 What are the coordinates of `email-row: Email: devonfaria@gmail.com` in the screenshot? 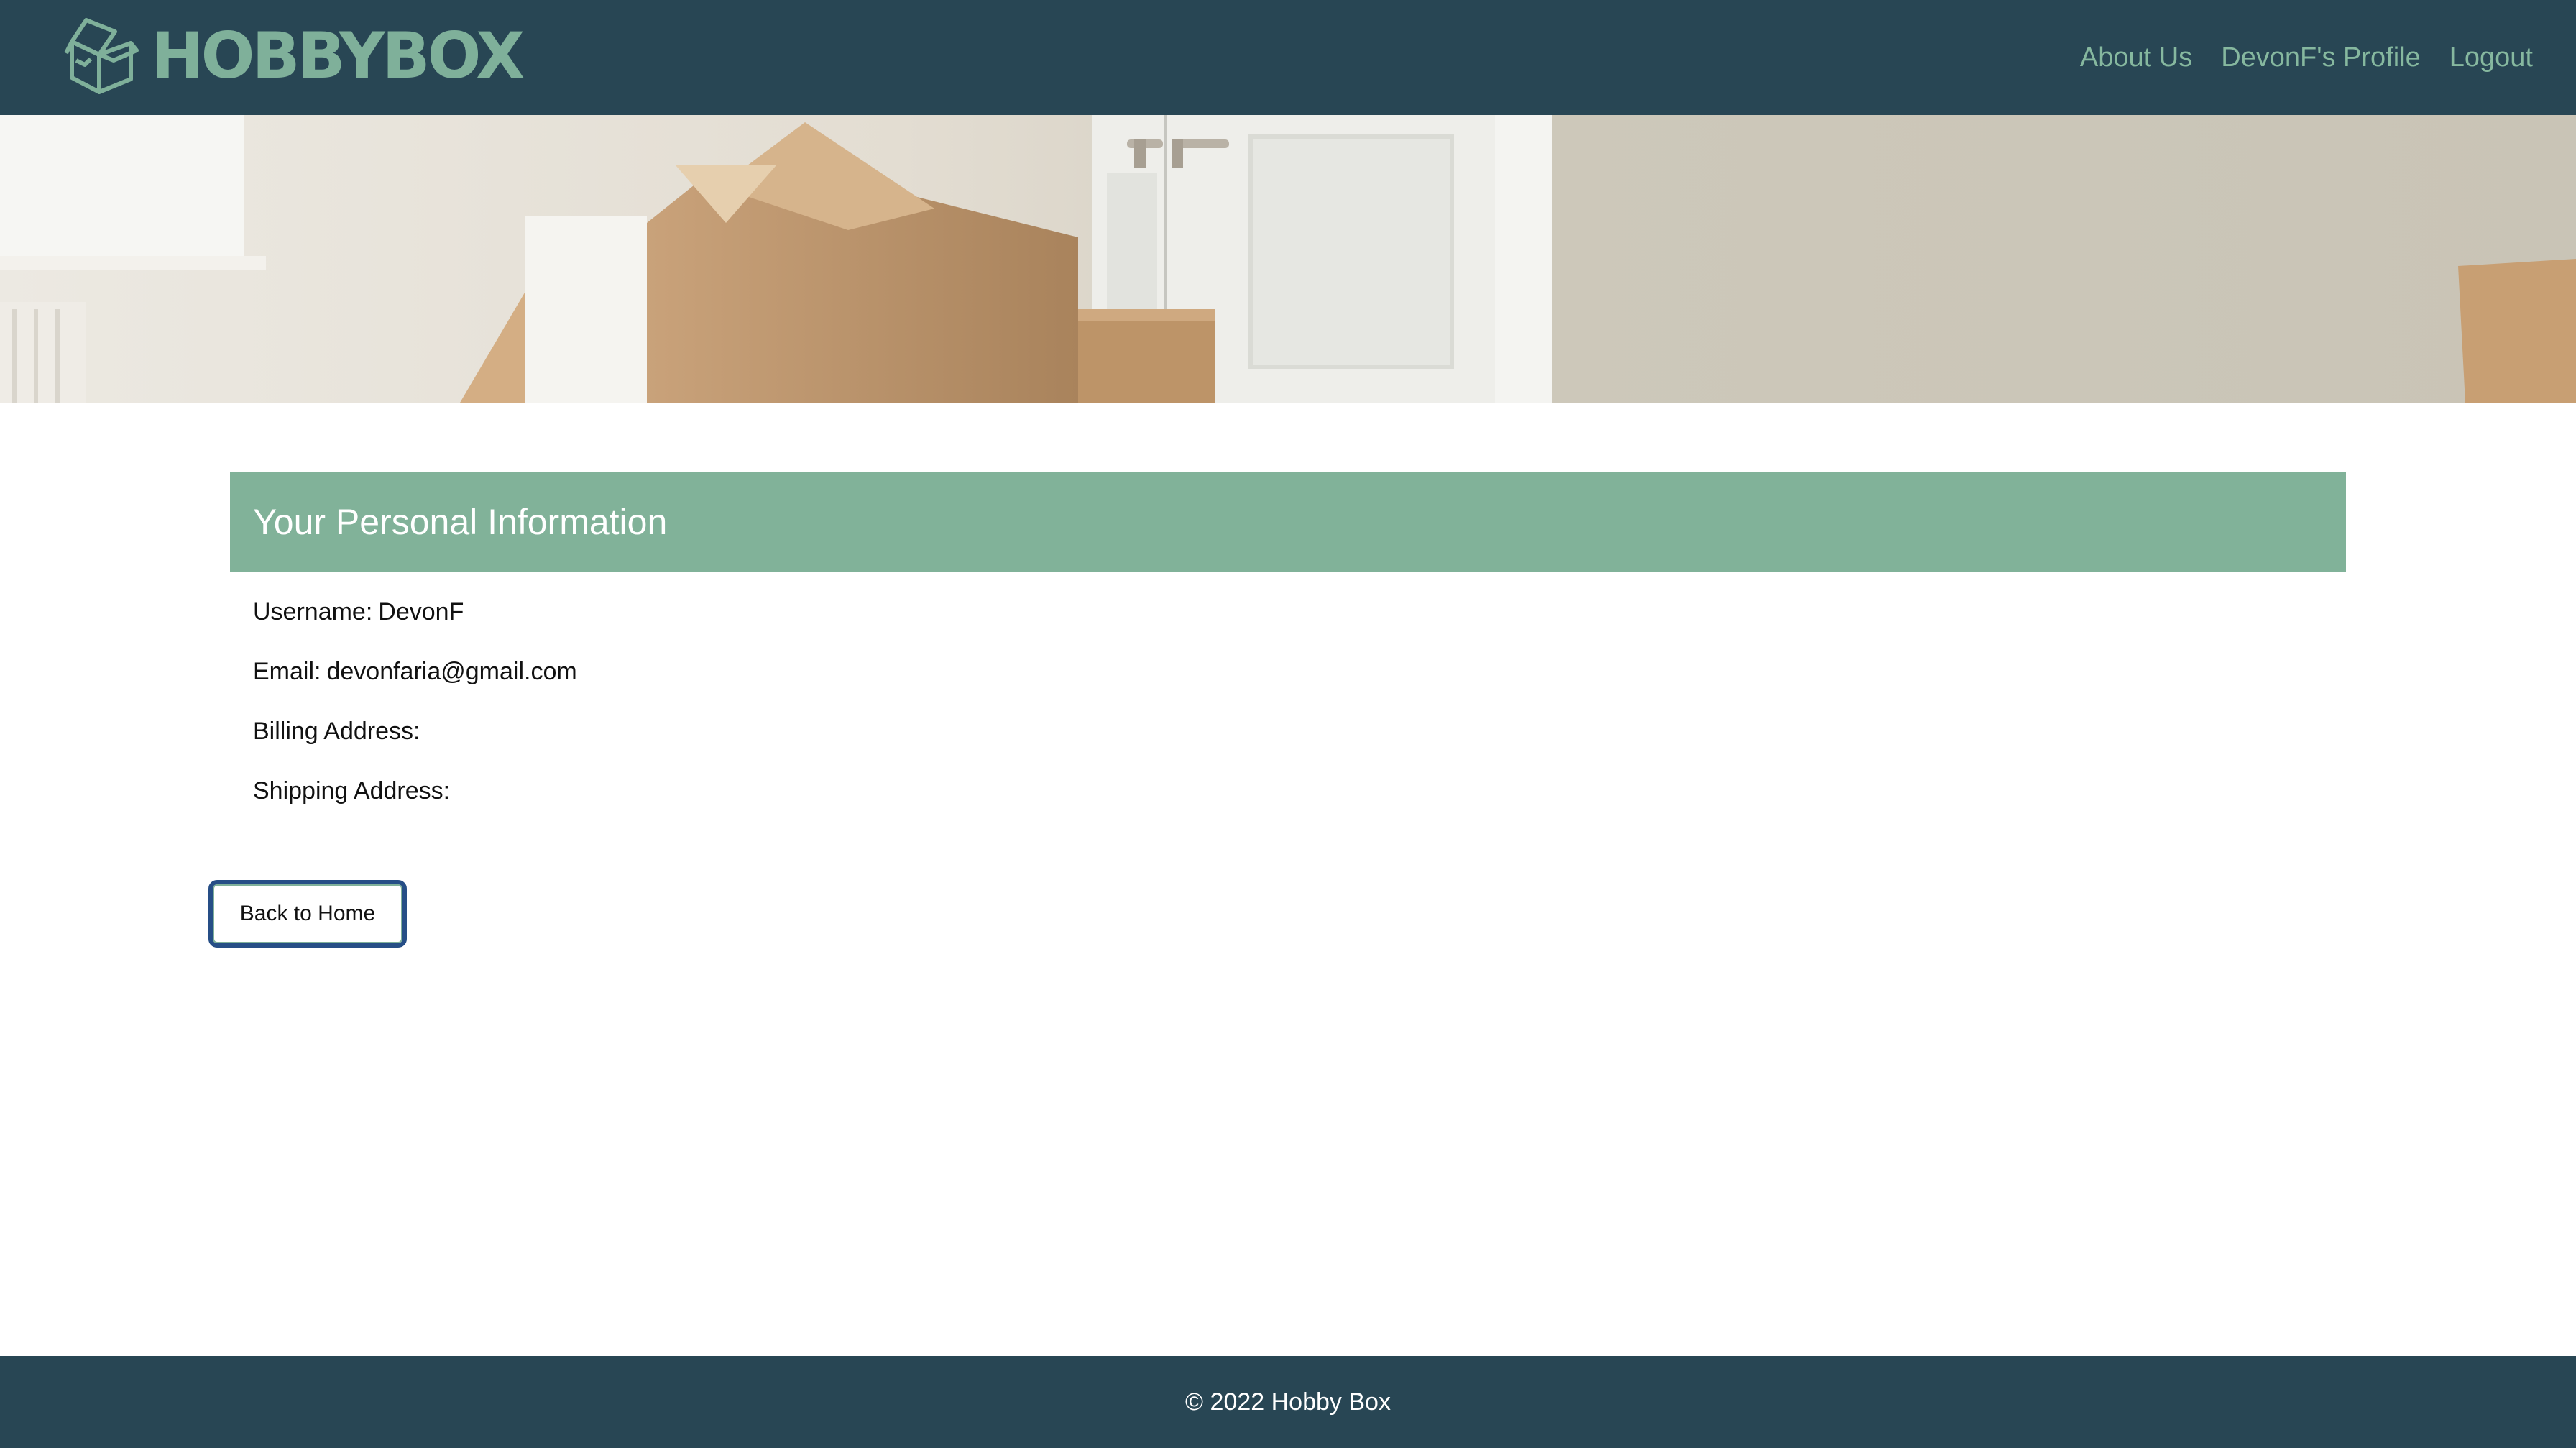 It's located at (415, 672).